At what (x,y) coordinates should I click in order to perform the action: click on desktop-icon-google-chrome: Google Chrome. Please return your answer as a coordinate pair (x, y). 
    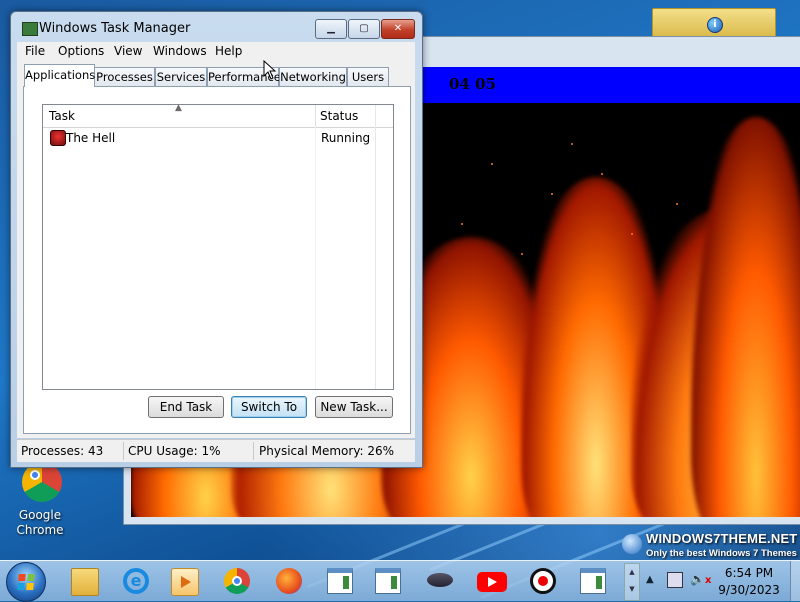
    Looking at the image, I should click on (40, 499).